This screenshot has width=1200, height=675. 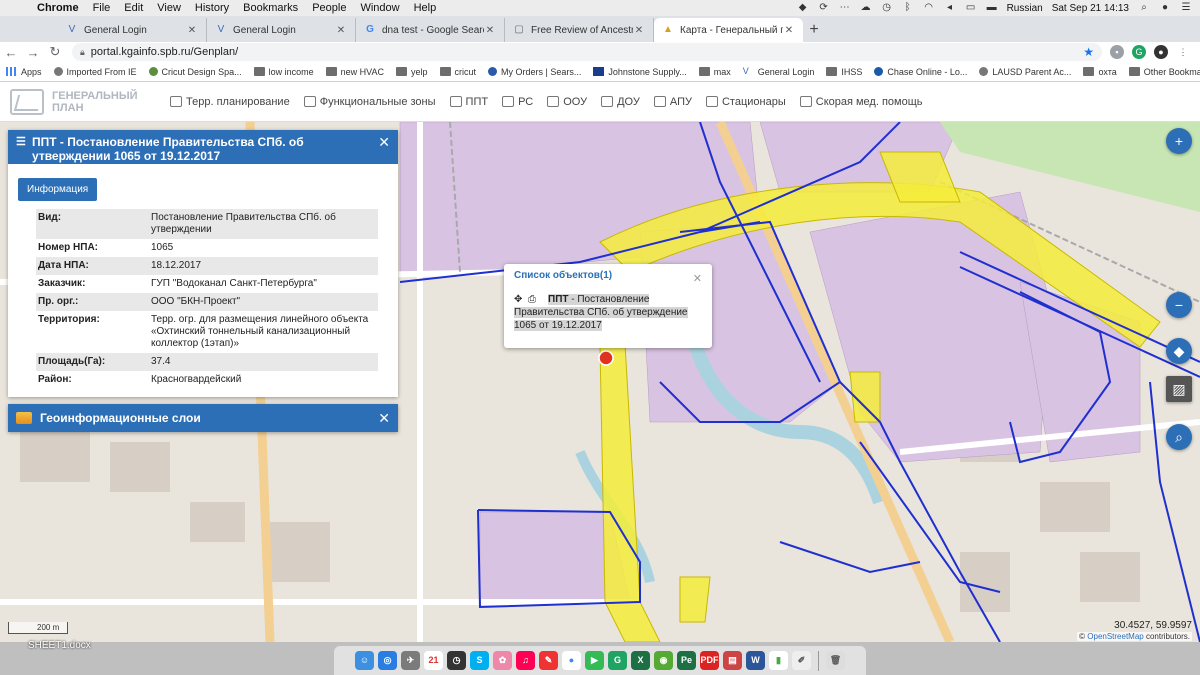 What do you see at coordinates (457, 72) in the screenshot?
I see `bookmark-cricut: cricut` at bounding box center [457, 72].